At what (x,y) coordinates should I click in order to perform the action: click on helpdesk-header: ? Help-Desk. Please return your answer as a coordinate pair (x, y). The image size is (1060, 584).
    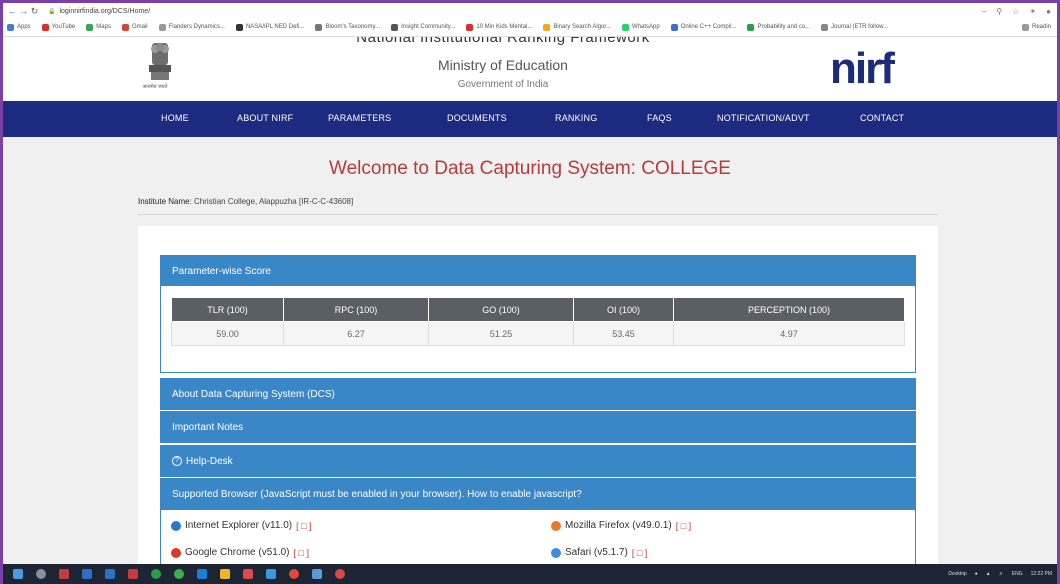
    Looking at the image, I should click on (538, 461).